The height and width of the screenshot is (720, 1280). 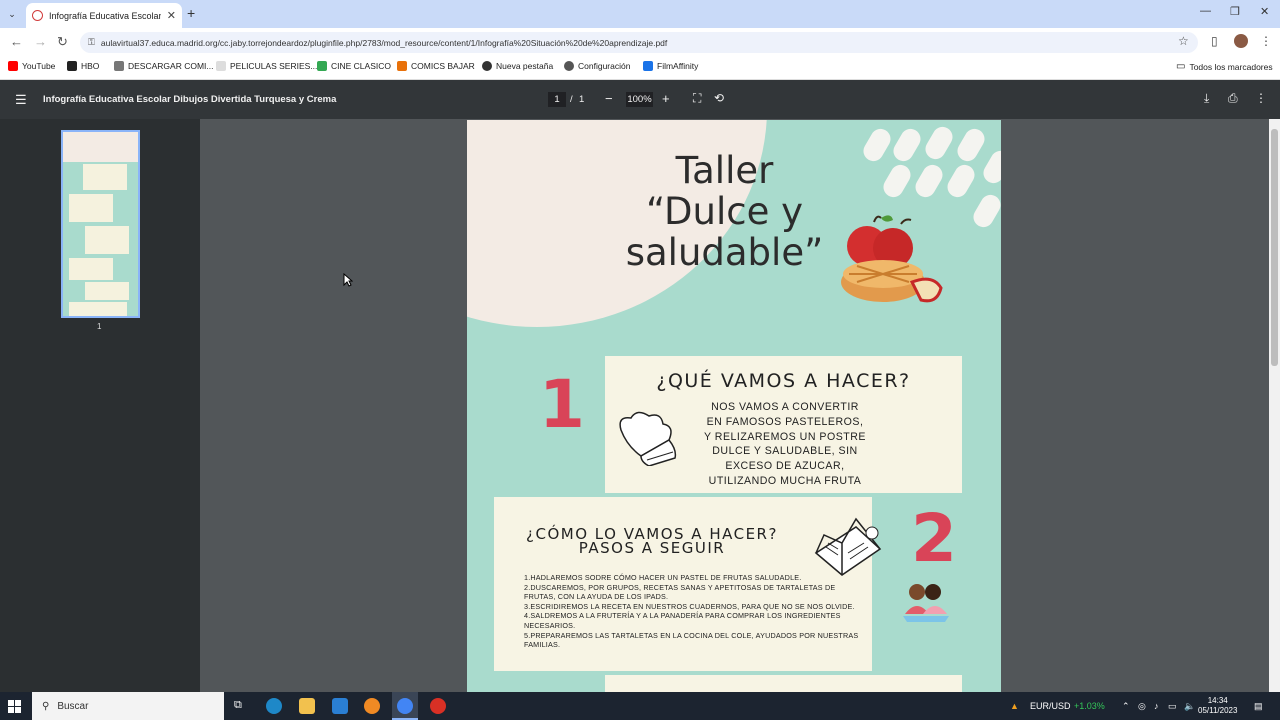 What do you see at coordinates (487, 66) in the screenshot?
I see `globe-icon` at bounding box center [487, 66].